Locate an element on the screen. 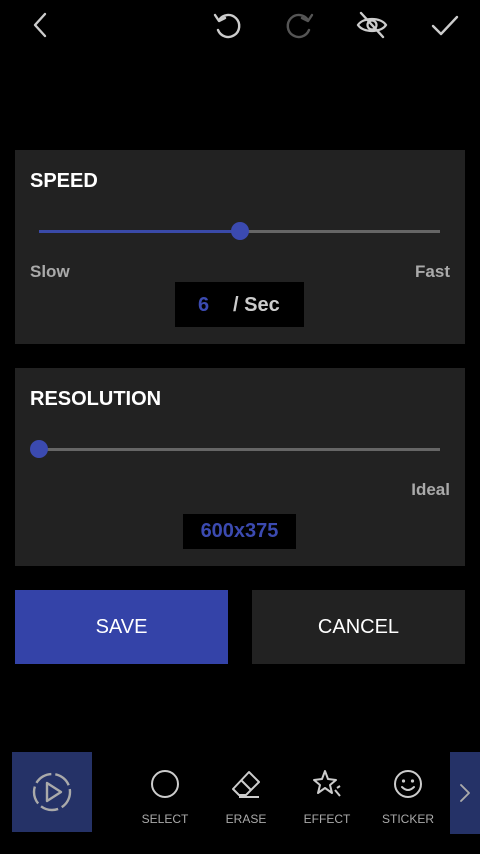  top-toolbar is located at coordinates (240, 25).